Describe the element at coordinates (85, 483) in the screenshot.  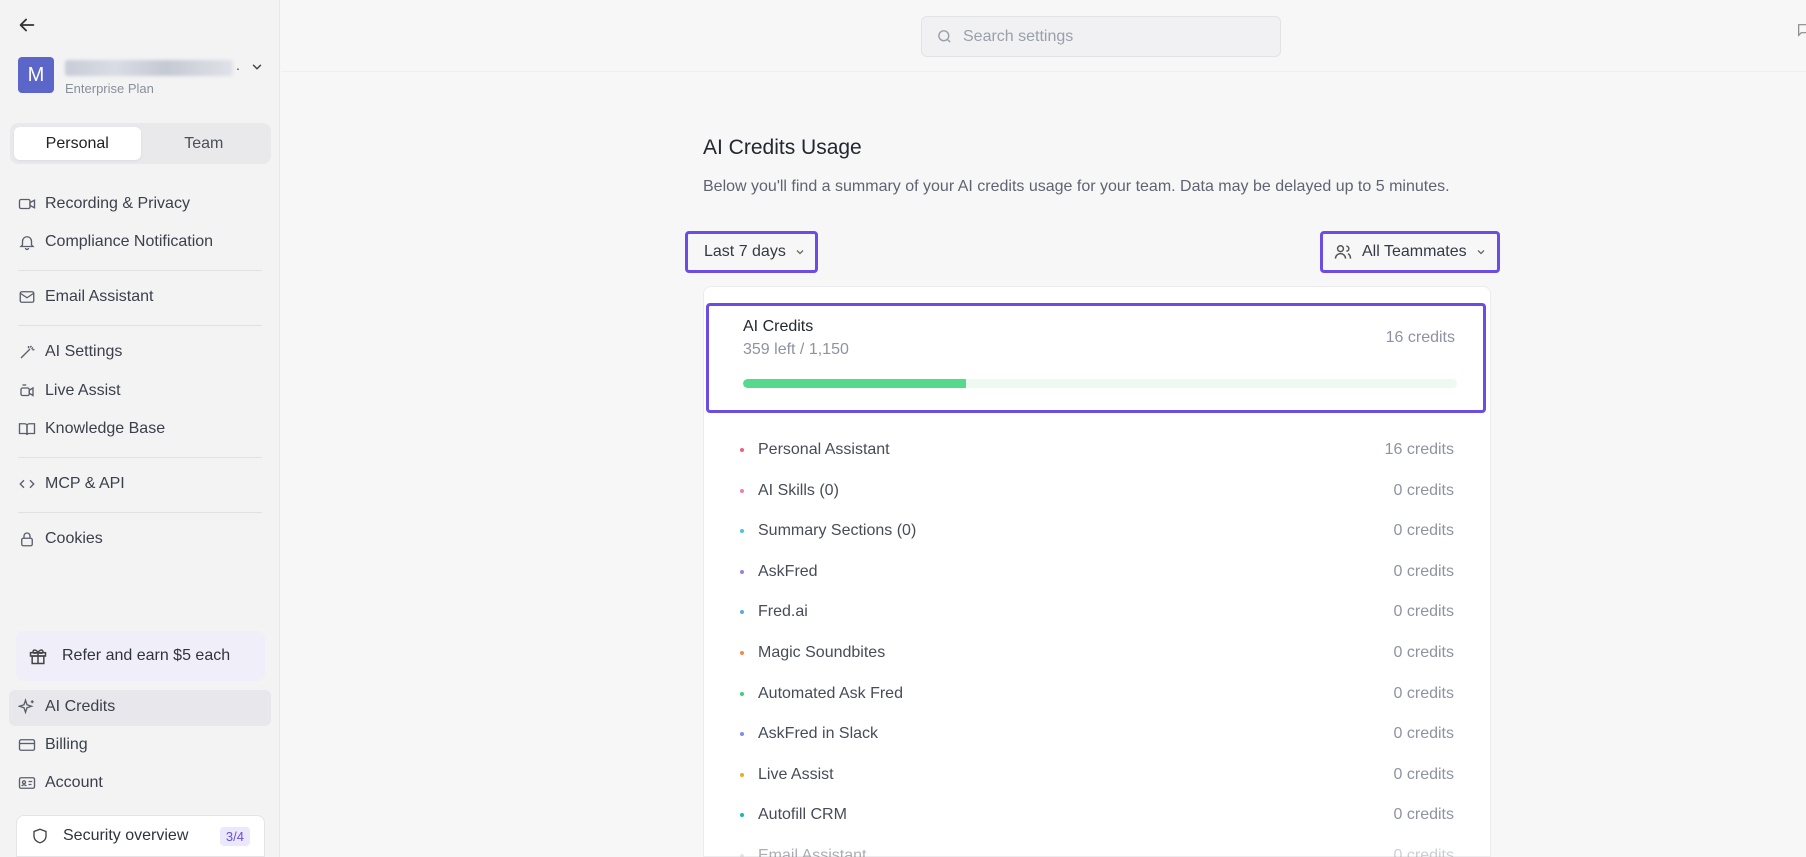
I see `sidebar-item-label: MCP & API` at that location.